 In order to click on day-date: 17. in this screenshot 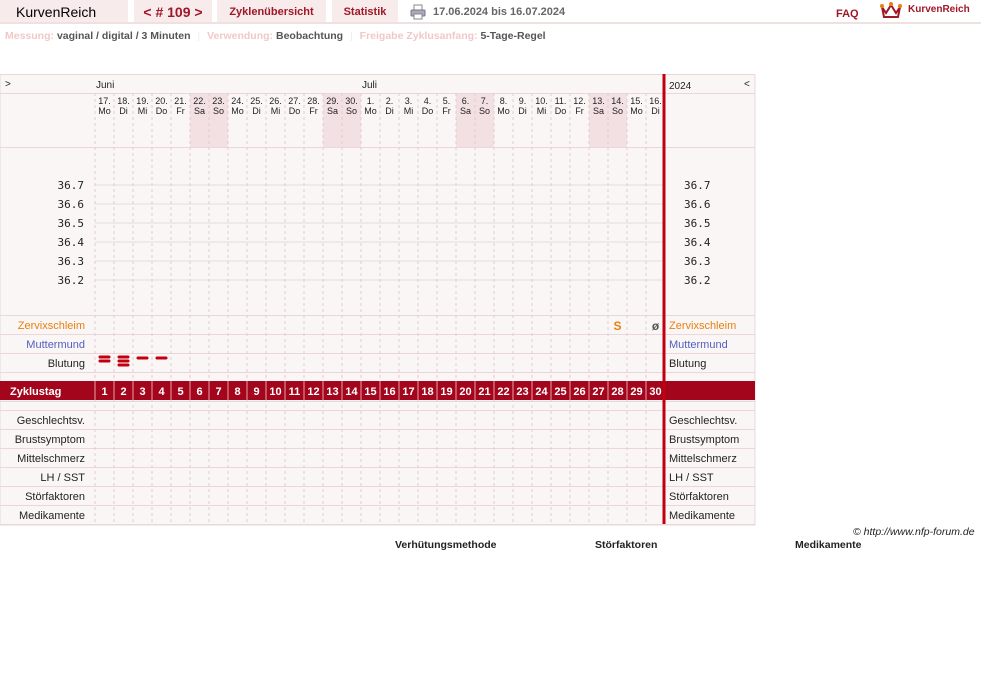, I will do `click(104, 101)`.